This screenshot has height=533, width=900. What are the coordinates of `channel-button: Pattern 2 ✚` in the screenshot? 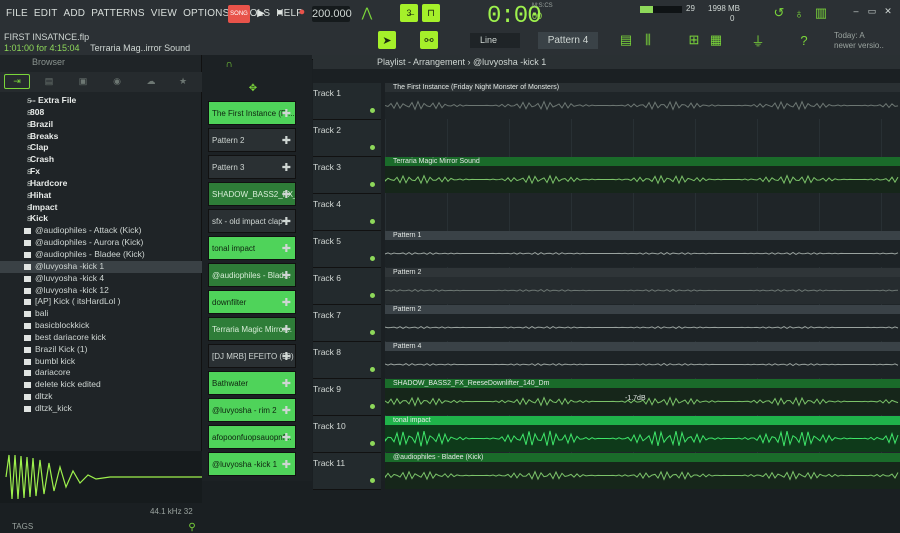 It's located at (252, 140).